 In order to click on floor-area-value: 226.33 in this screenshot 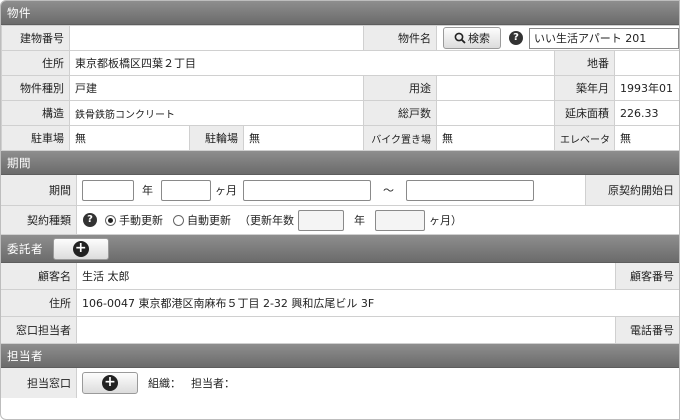, I will do `click(646, 113)`.